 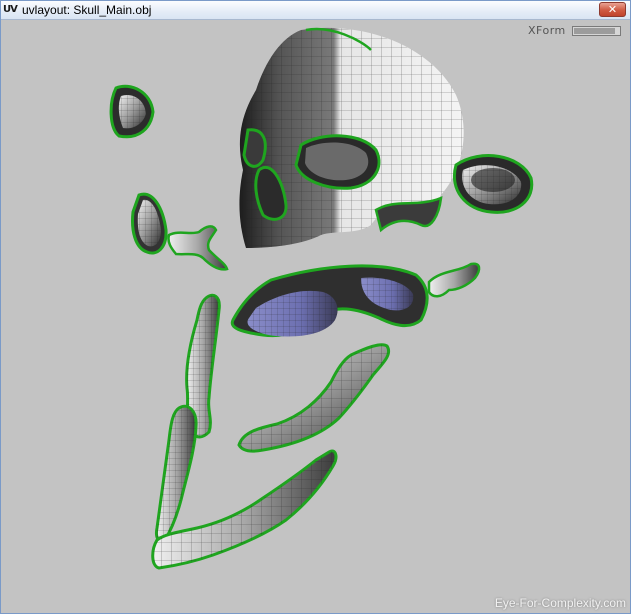 I want to click on xform-slider-fill, so click(x=594, y=31).